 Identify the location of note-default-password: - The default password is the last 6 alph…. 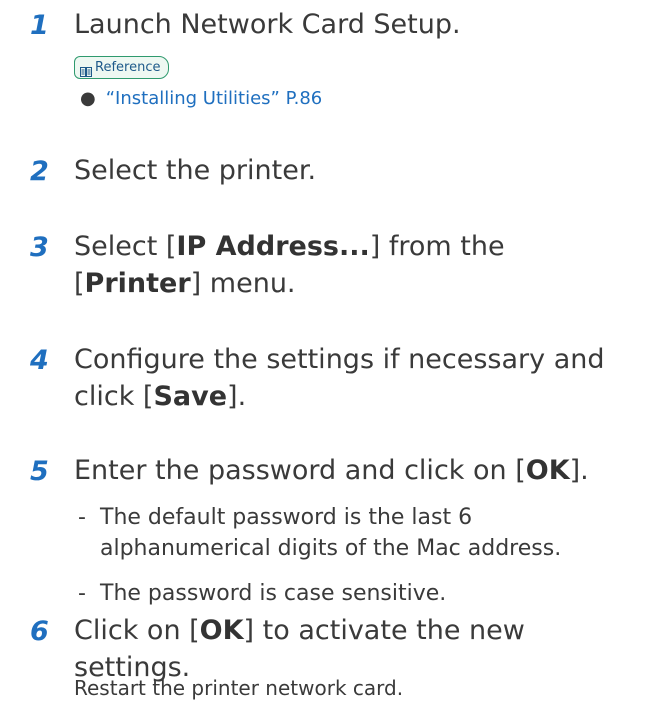
(320, 533).